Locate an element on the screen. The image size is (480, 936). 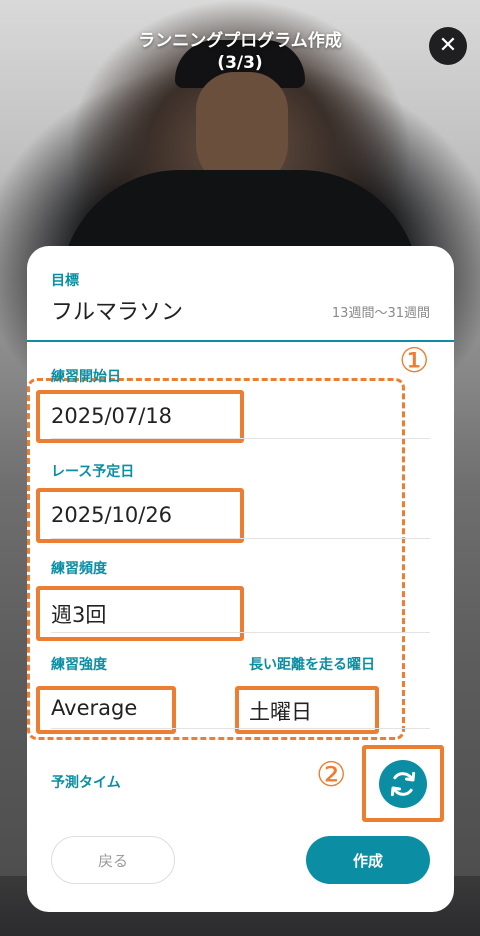
long-run-day-field: 土曜日 is located at coordinates (280, 711).